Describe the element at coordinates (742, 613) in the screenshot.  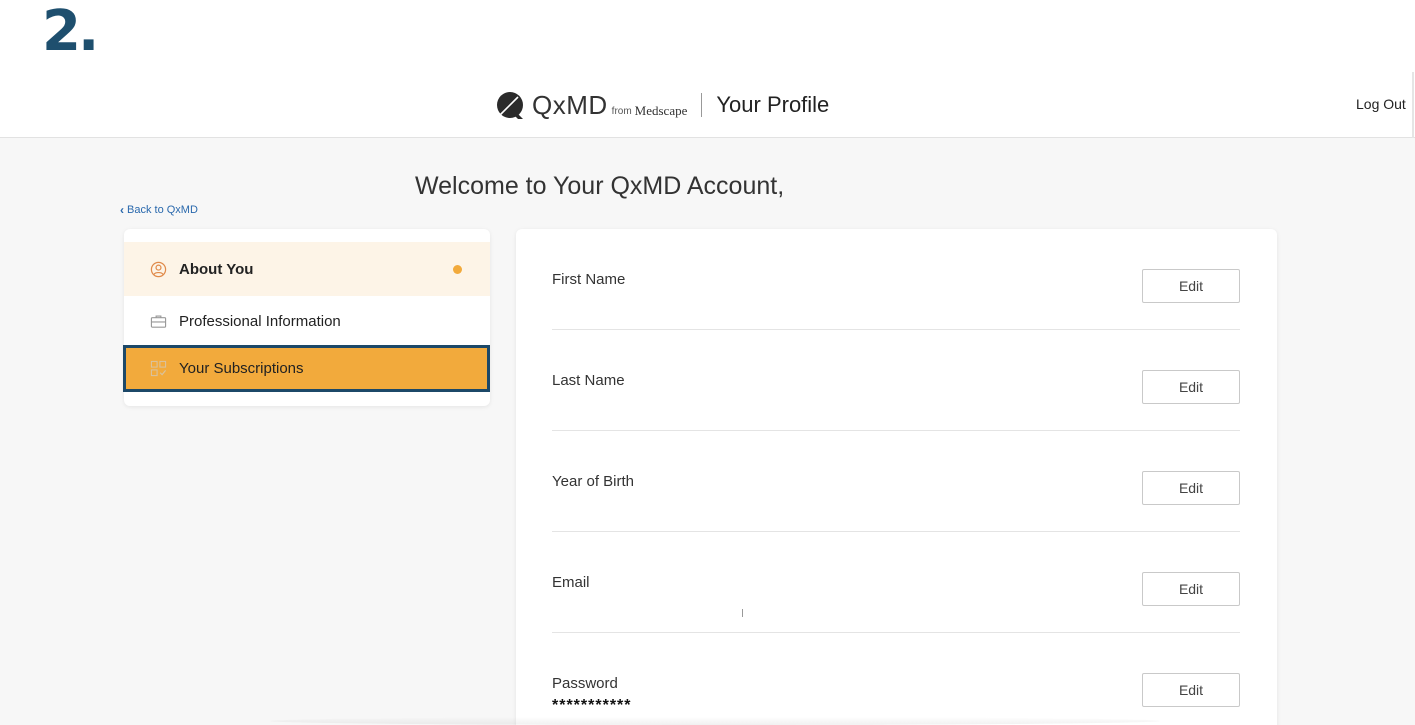
I see `text-caret` at that location.